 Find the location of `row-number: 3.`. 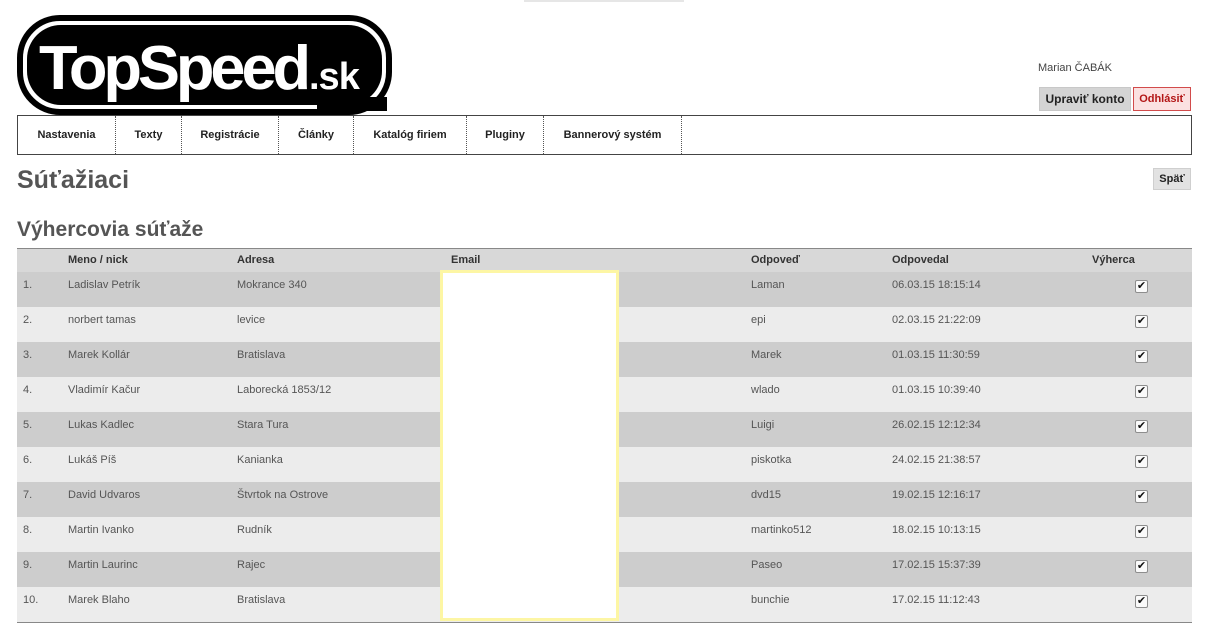

row-number: 3. is located at coordinates (28, 355).